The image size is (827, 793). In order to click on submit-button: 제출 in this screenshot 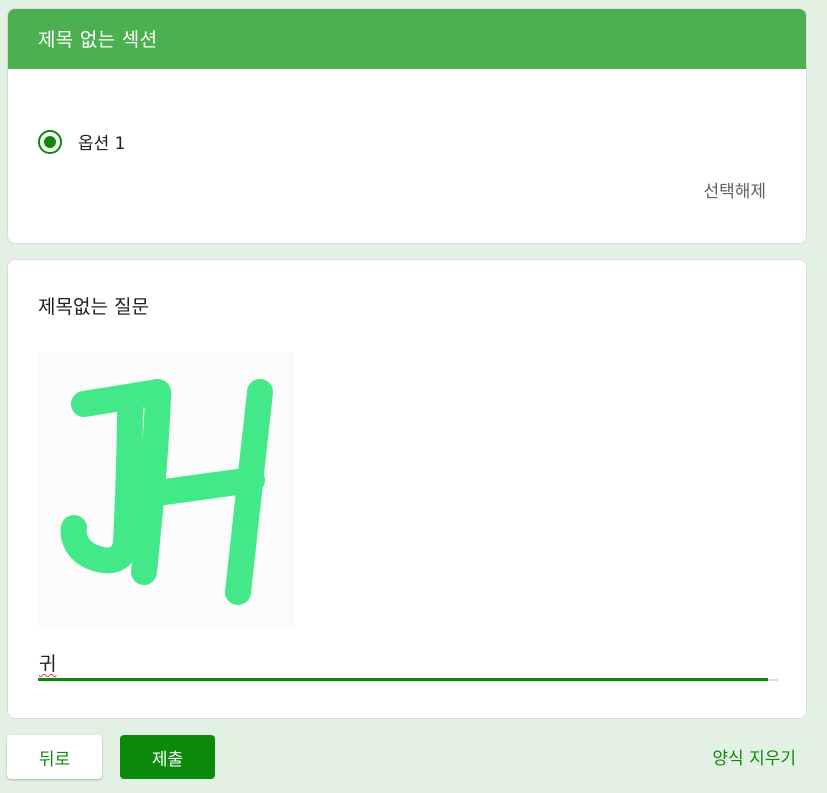, I will do `click(167, 757)`.